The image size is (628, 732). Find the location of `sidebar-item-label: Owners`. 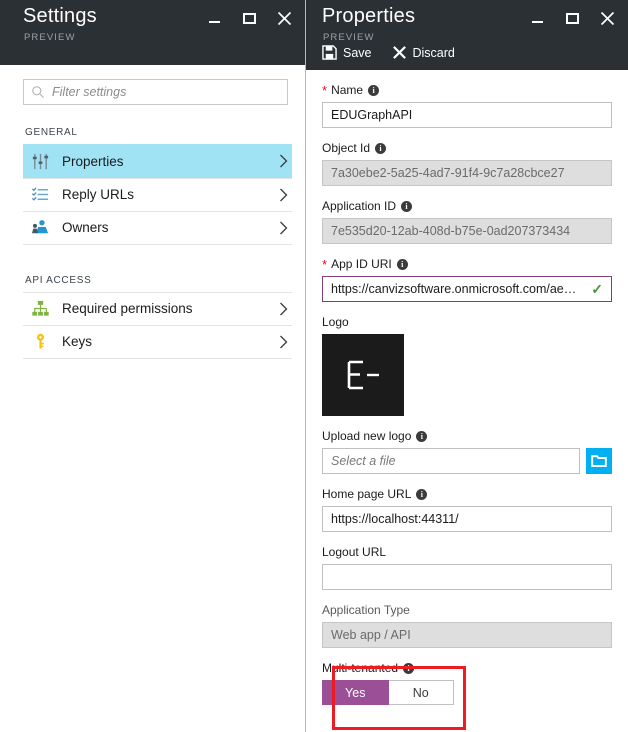

sidebar-item-label: Owners is located at coordinates (85, 228).